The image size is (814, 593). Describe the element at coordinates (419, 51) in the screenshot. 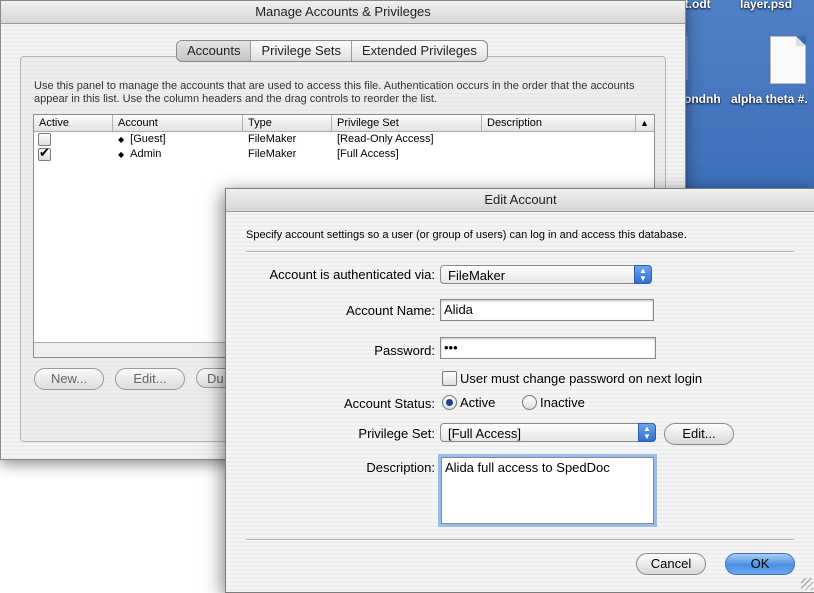

I see `tab-extended-privileges: Extended Privileges` at that location.